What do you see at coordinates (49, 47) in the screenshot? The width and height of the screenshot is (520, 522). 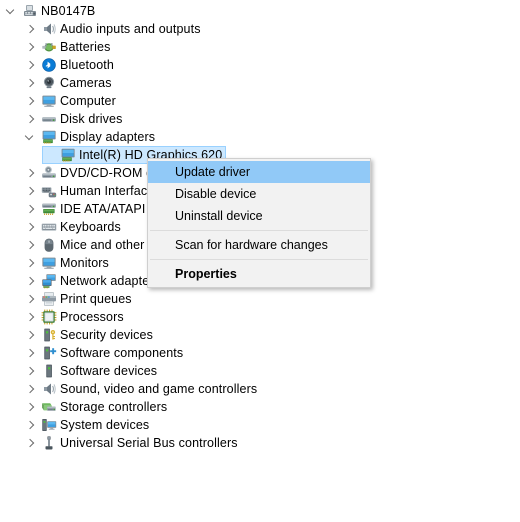 I see `battery-icon` at bounding box center [49, 47].